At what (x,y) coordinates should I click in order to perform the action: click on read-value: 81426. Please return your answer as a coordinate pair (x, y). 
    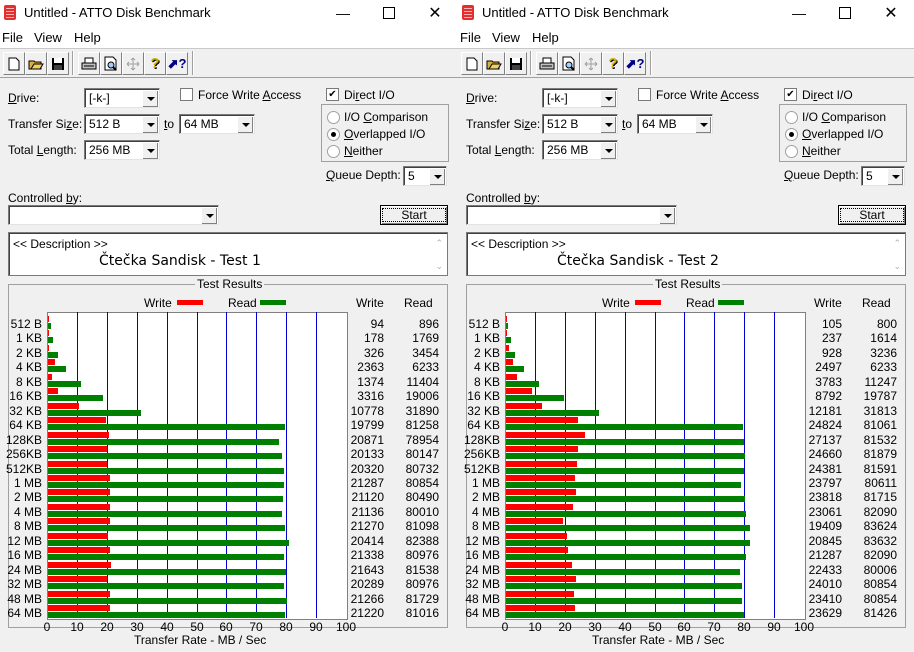
    Looking at the image, I should click on (880, 613).